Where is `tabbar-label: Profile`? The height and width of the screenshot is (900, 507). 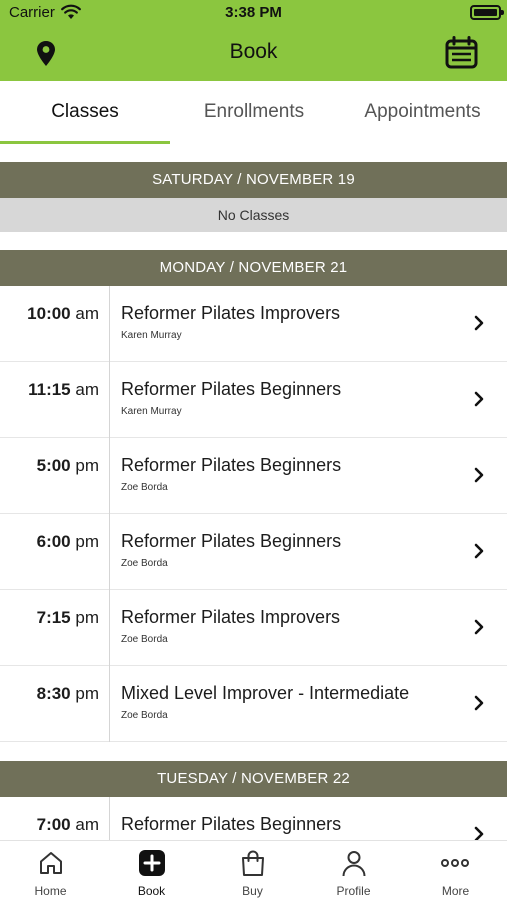
tabbar-label: Profile is located at coordinates (353, 891).